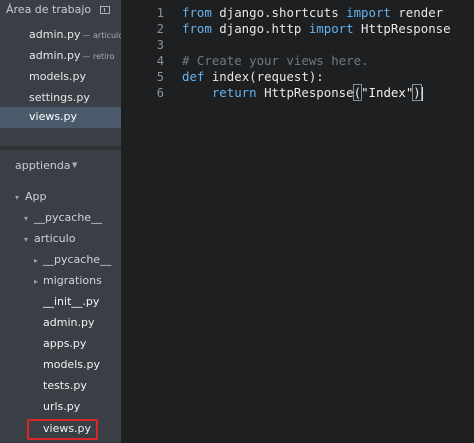 The width and height of the screenshot is (474, 443). I want to click on imported-name: render, so click(417, 12).